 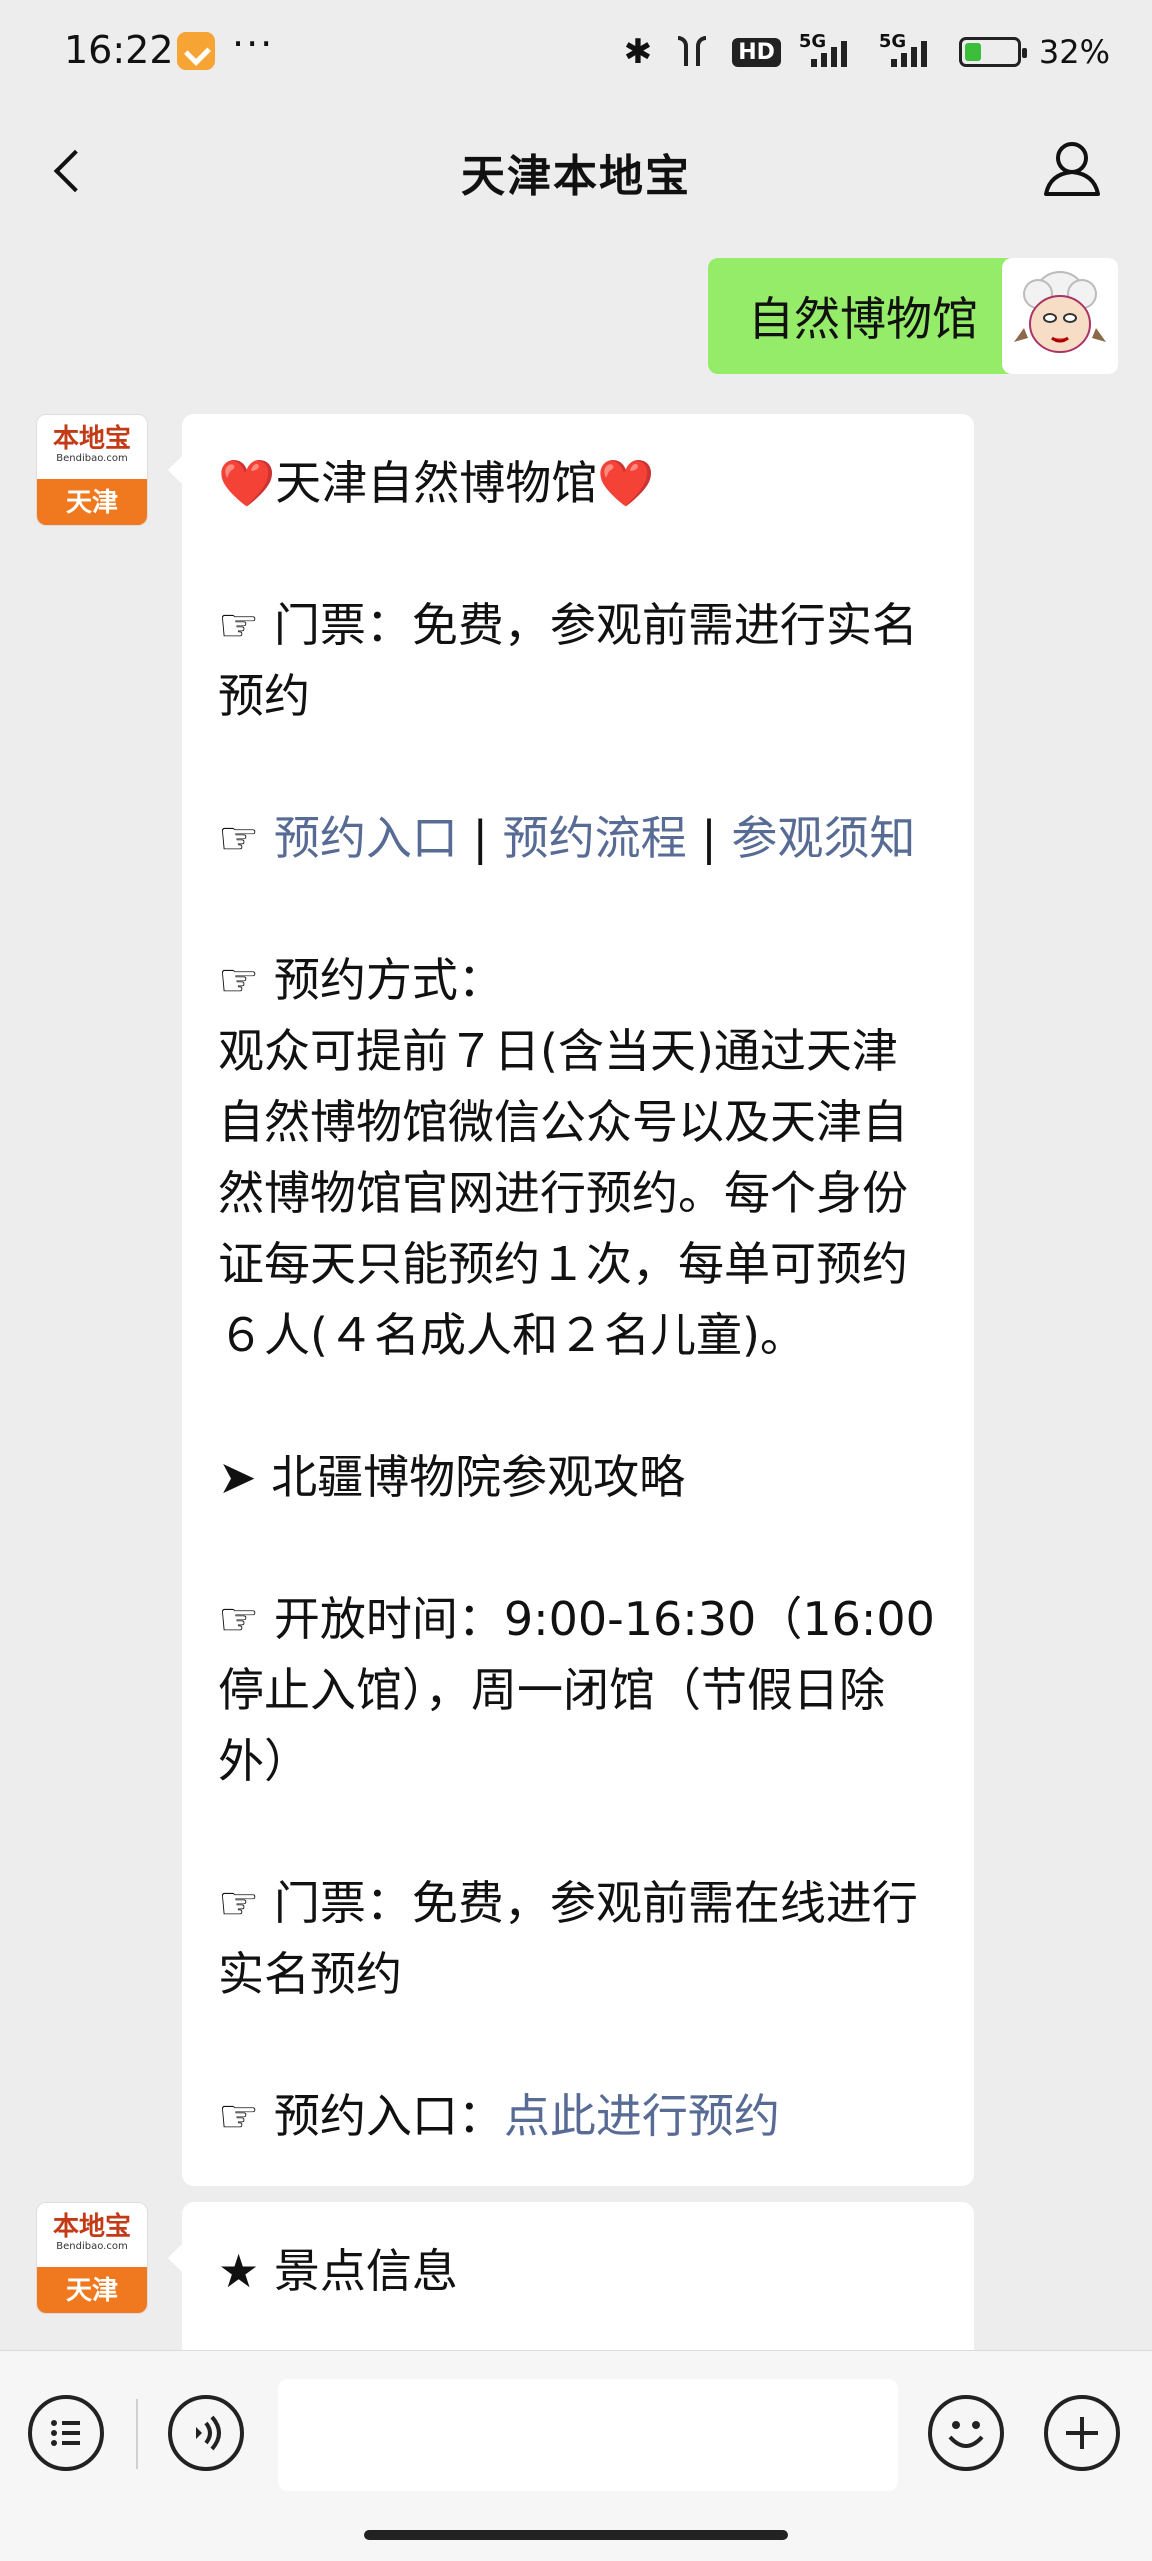 I want to click on app-notification-icon, so click(x=196, y=51).